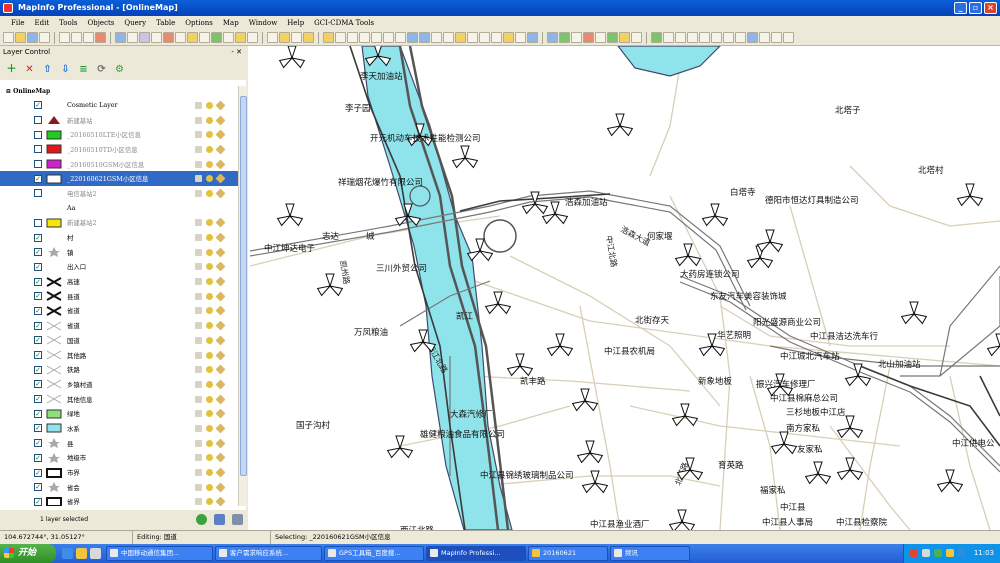 This screenshot has height=563, width=1000. Describe the element at coordinates (460, 37) in the screenshot. I see `info-tool-icon` at that location.